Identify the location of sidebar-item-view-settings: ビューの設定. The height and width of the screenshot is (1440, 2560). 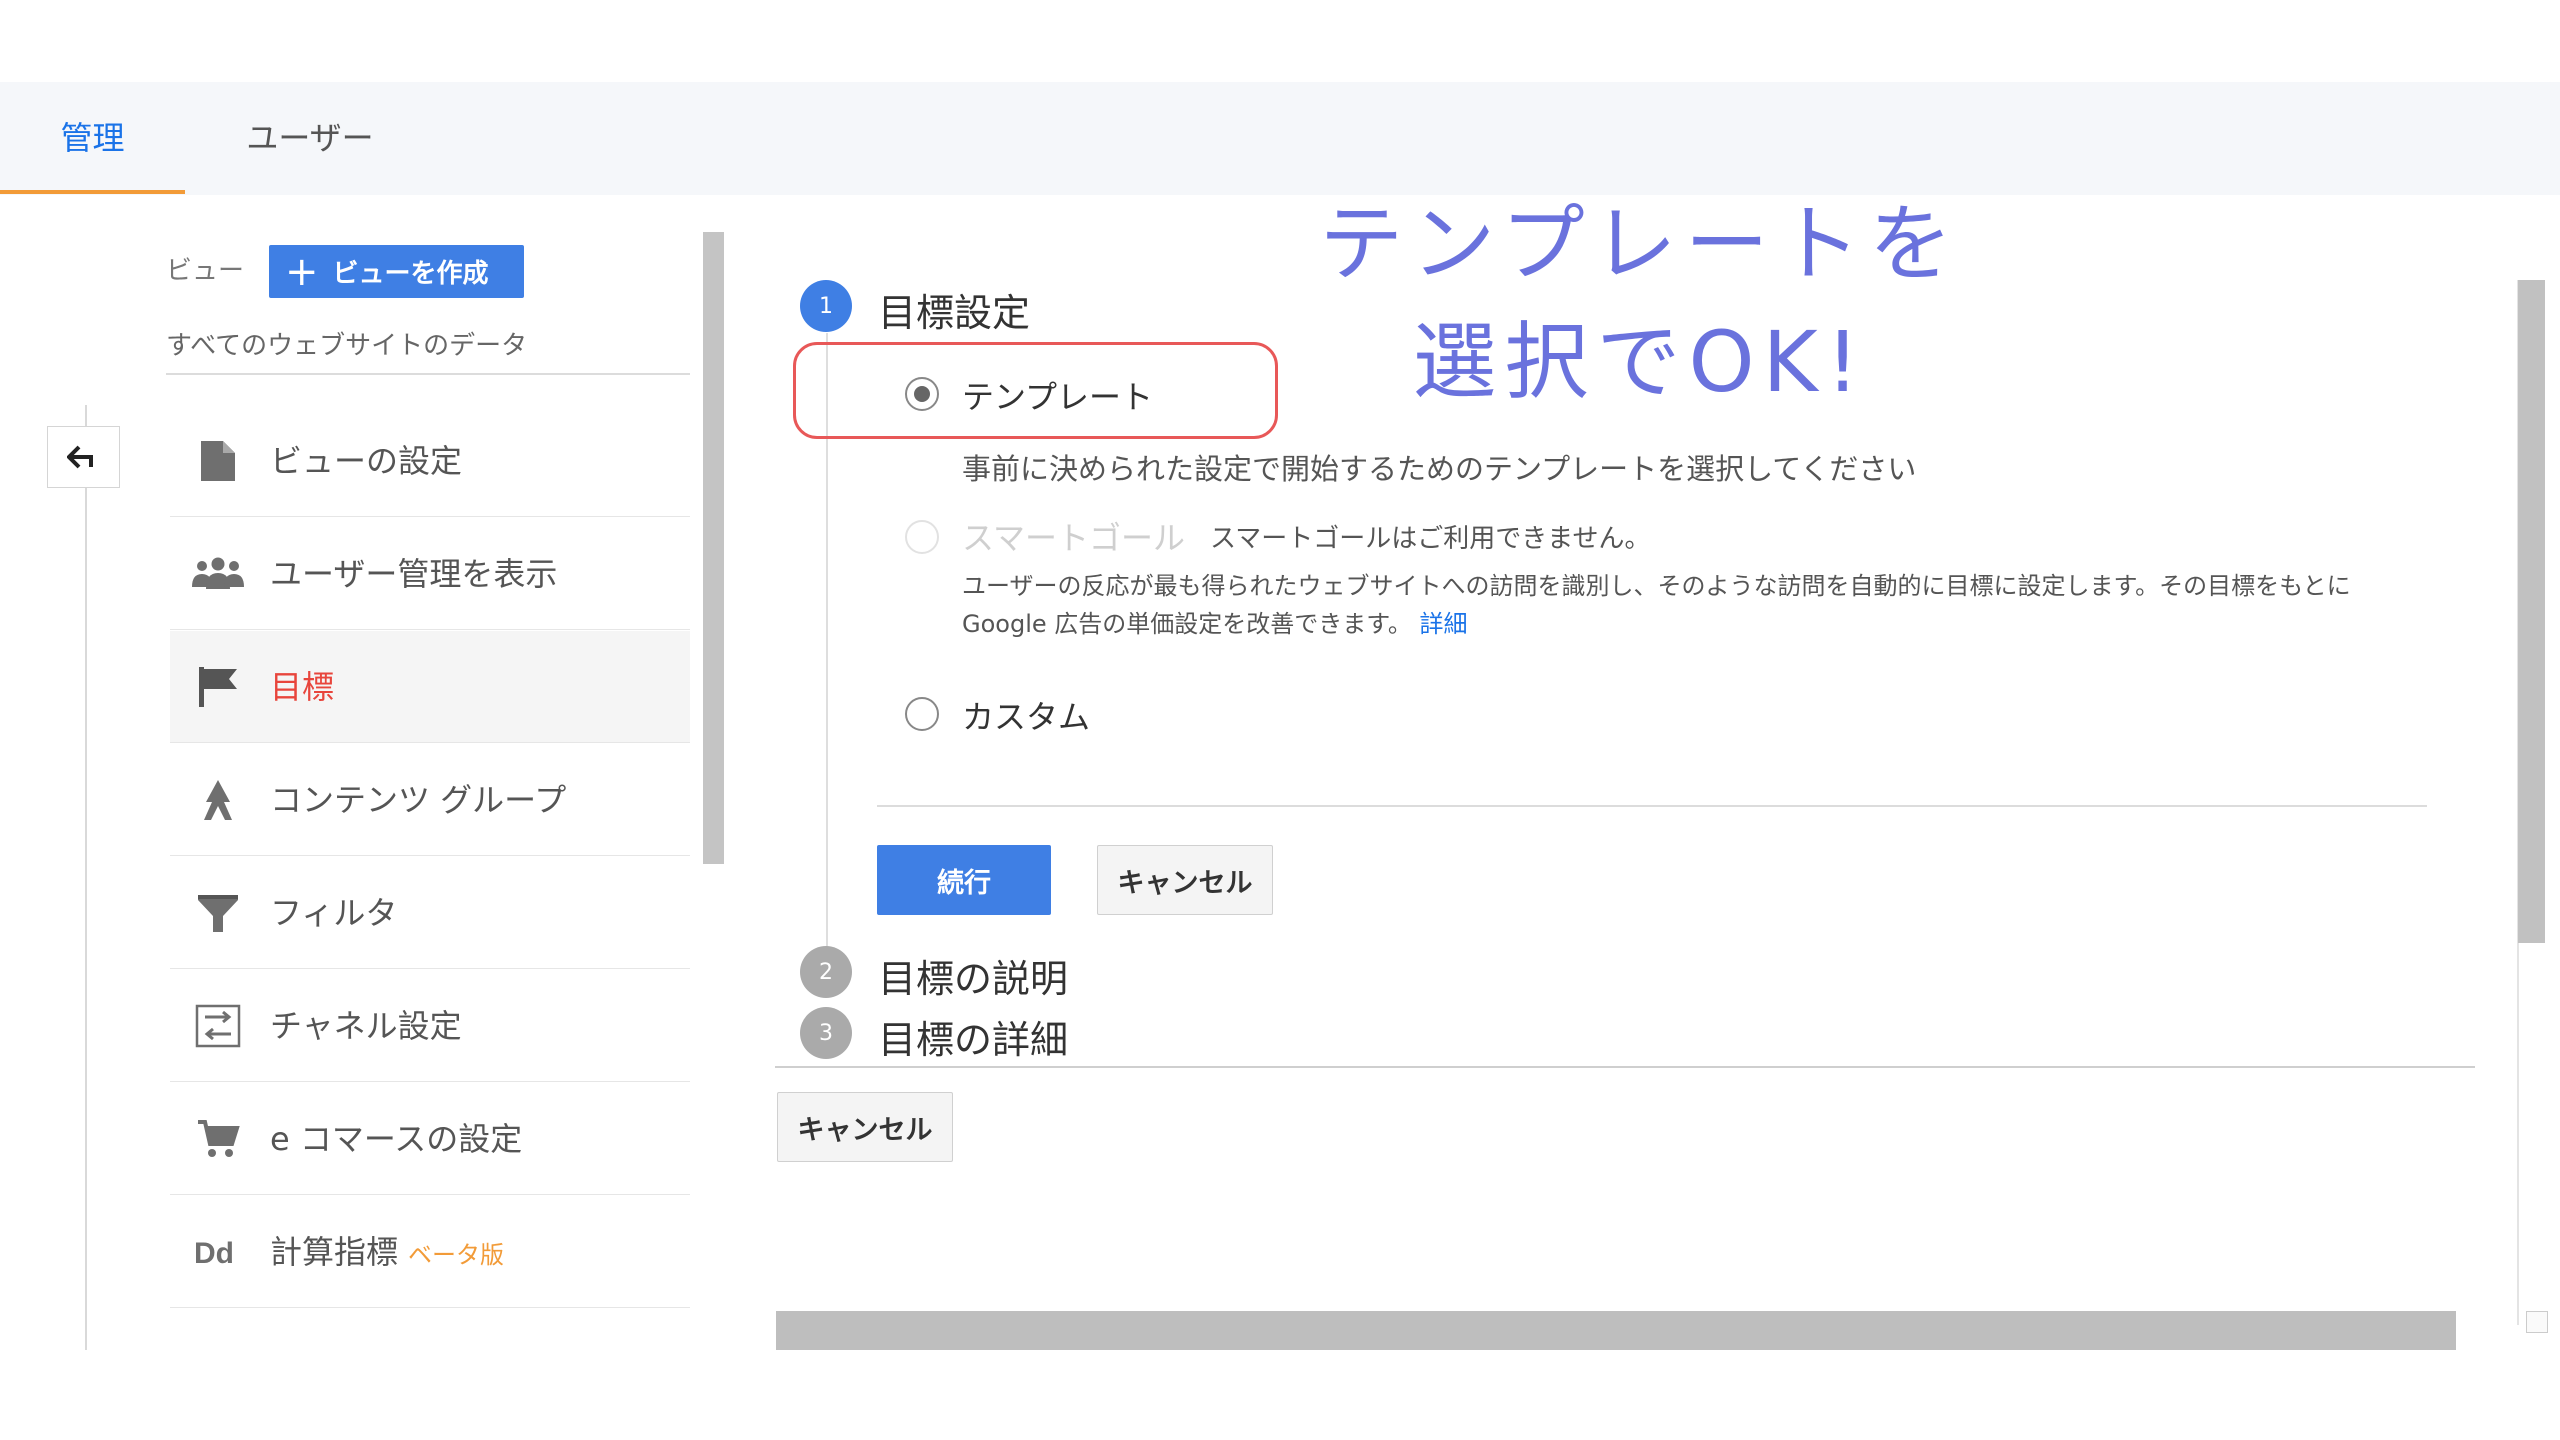
(430, 461).